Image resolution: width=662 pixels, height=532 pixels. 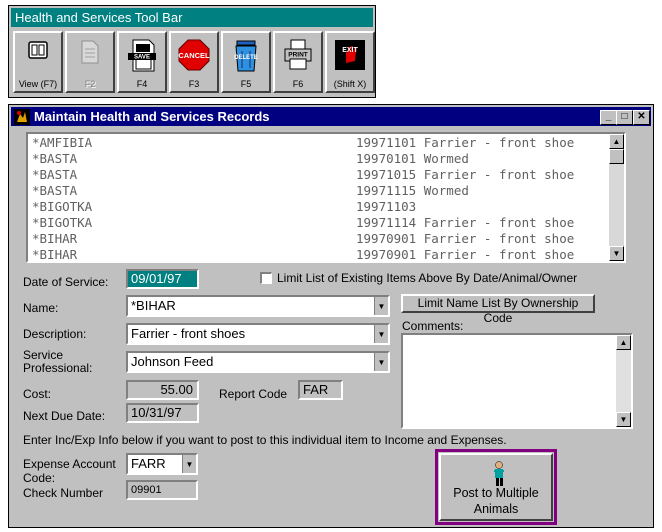 What do you see at coordinates (246, 84) in the screenshot?
I see `delete-button-label: F5` at bounding box center [246, 84].